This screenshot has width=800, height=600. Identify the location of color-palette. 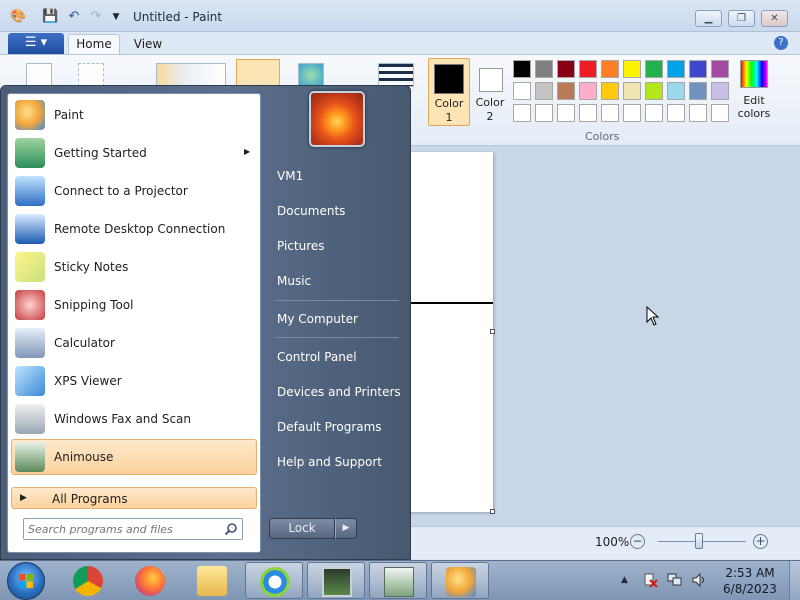
(623, 92).